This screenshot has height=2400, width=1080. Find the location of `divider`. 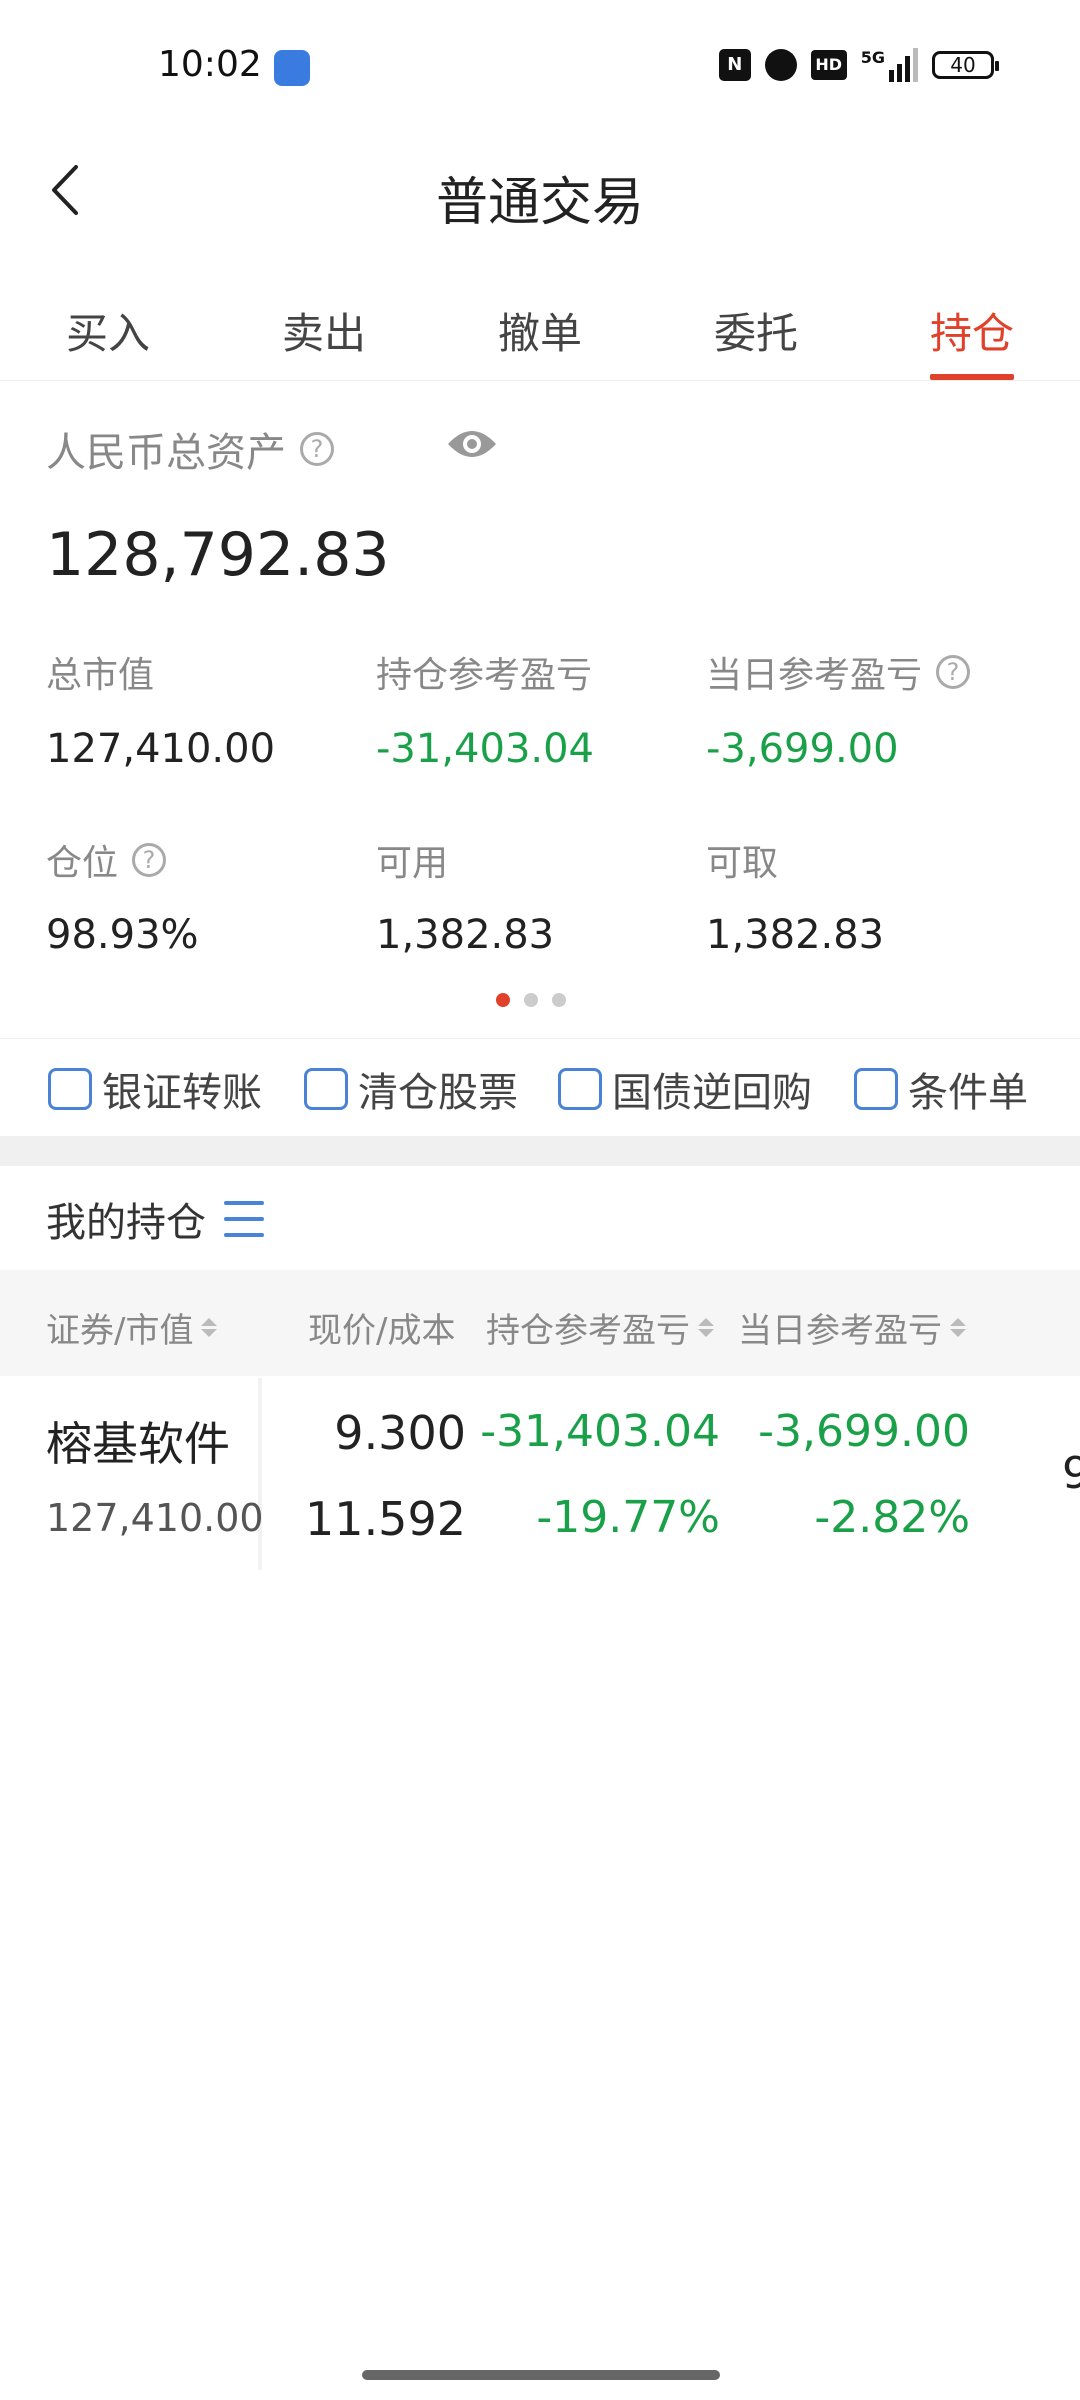

divider is located at coordinates (540, 1038).